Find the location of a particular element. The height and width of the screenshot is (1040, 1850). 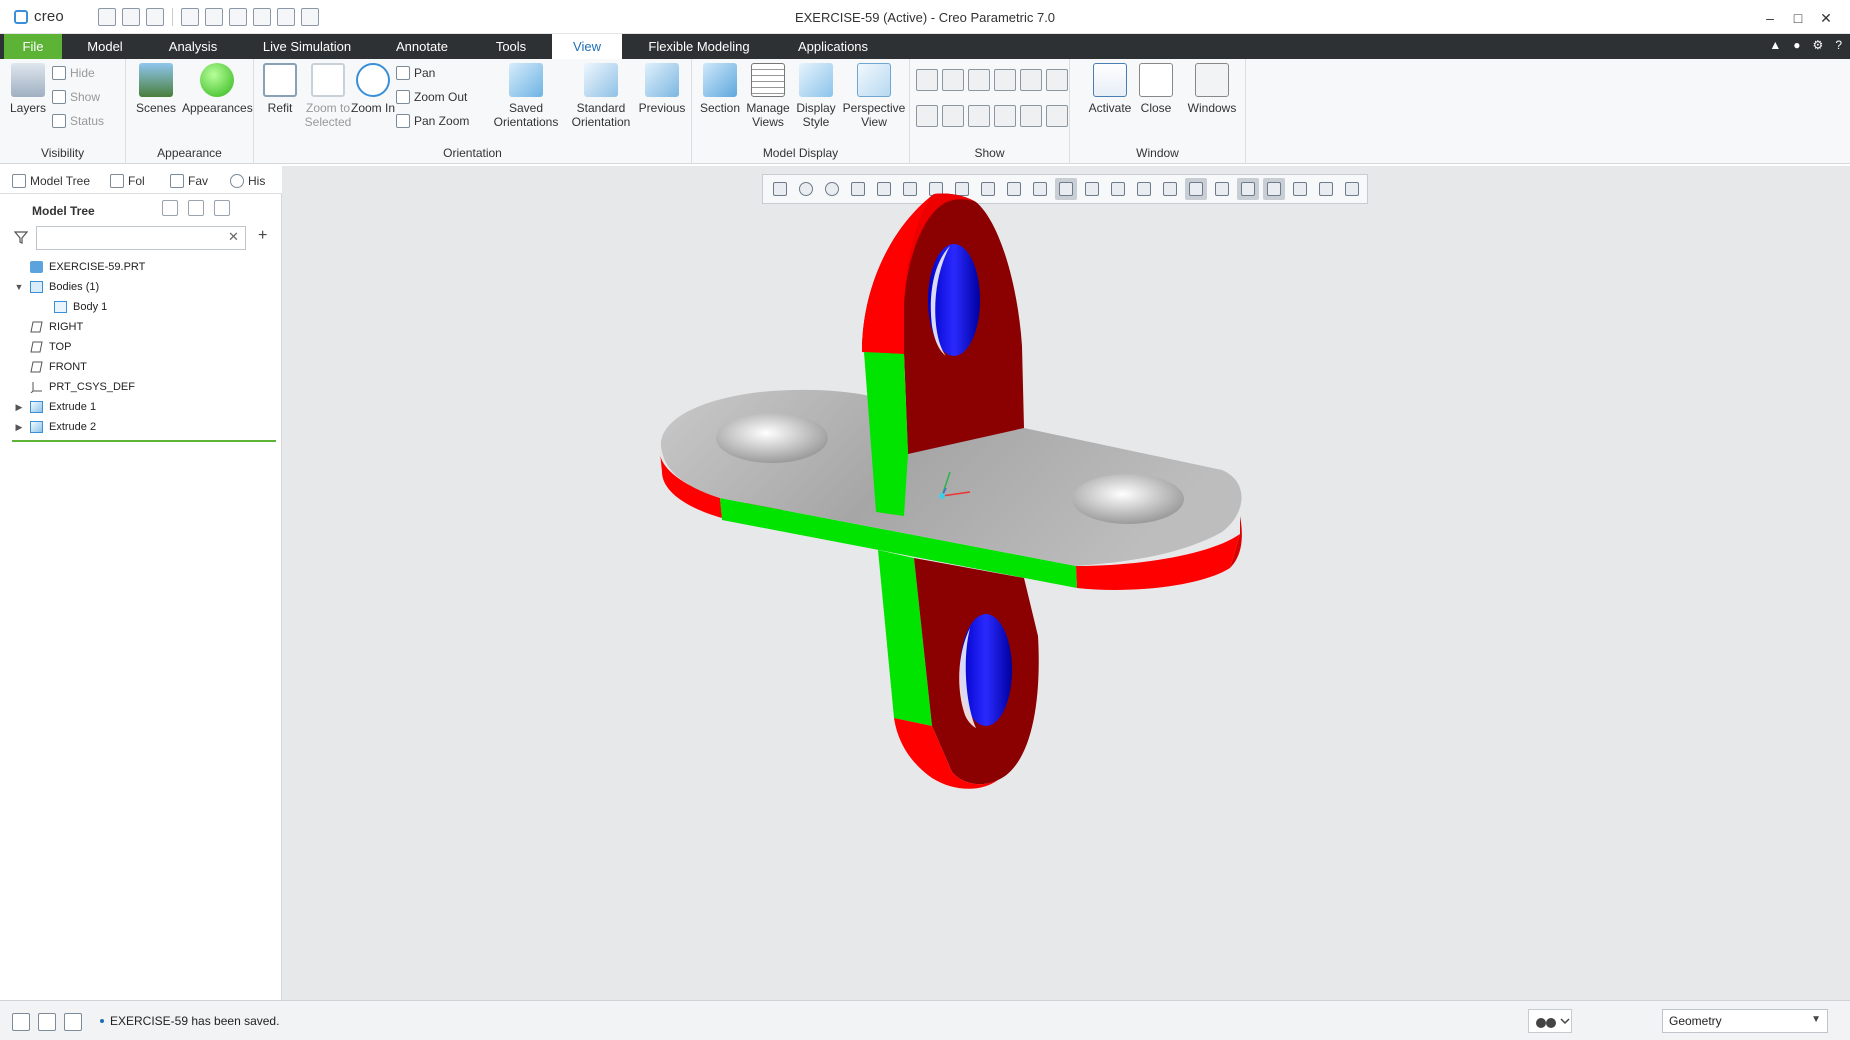

plane-tag-icon is located at coordinates (927, 116).